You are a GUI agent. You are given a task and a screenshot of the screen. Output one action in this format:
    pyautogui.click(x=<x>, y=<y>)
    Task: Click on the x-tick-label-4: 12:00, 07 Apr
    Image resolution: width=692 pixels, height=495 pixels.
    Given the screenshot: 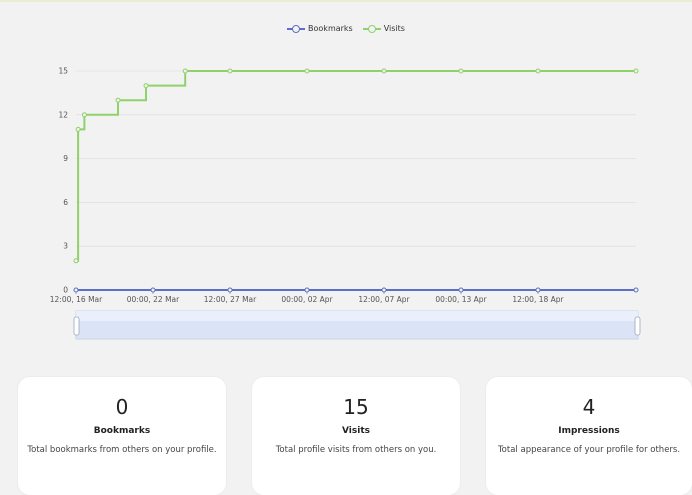 What is the action you would take?
    pyautogui.click(x=384, y=299)
    